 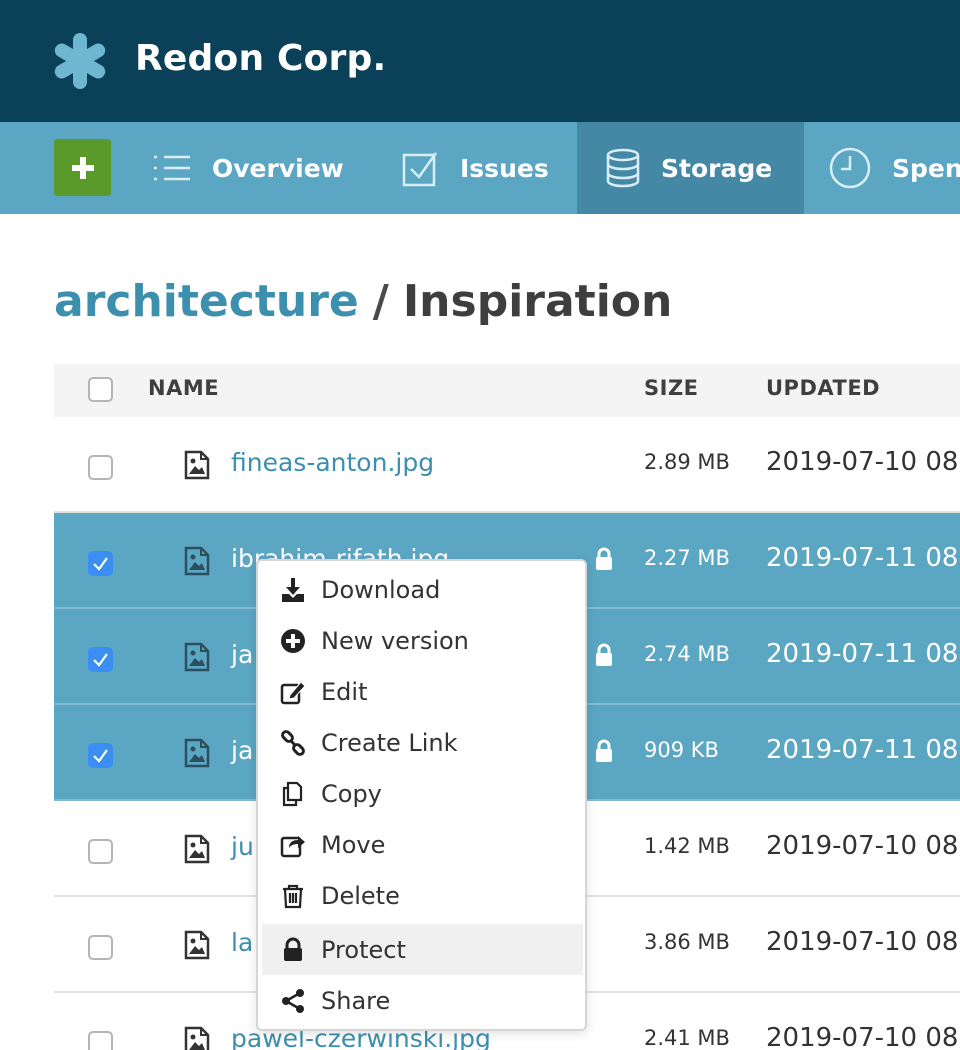 What do you see at coordinates (537, 301) in the screenshot?
I see `breadcrumb-current: Inspiration` at bounding box center [537, 301].